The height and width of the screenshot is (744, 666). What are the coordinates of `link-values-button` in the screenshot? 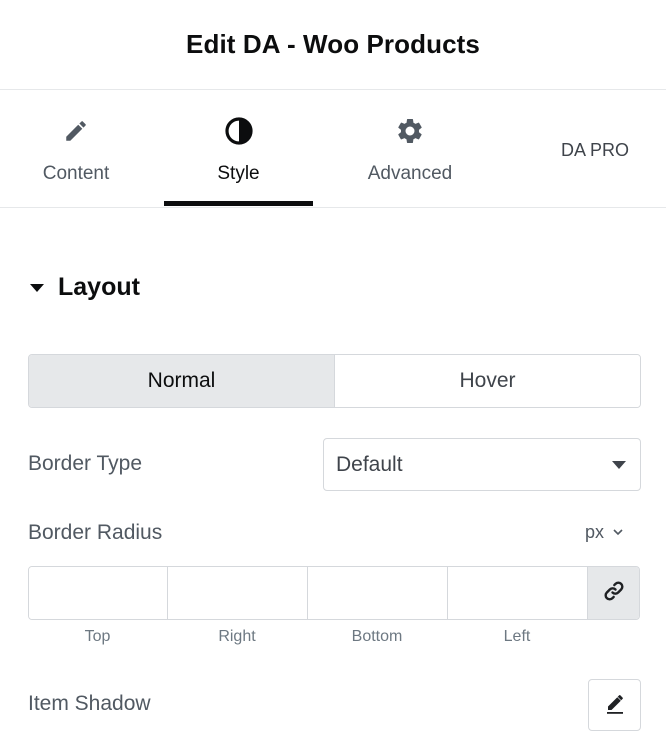 It's located at (613, 593).